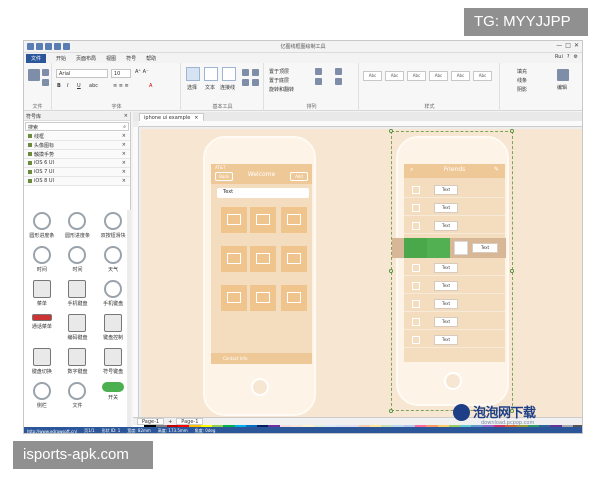 This screenshot has height=480, width=600. I want to click on paste-icon, so click(34, 75).